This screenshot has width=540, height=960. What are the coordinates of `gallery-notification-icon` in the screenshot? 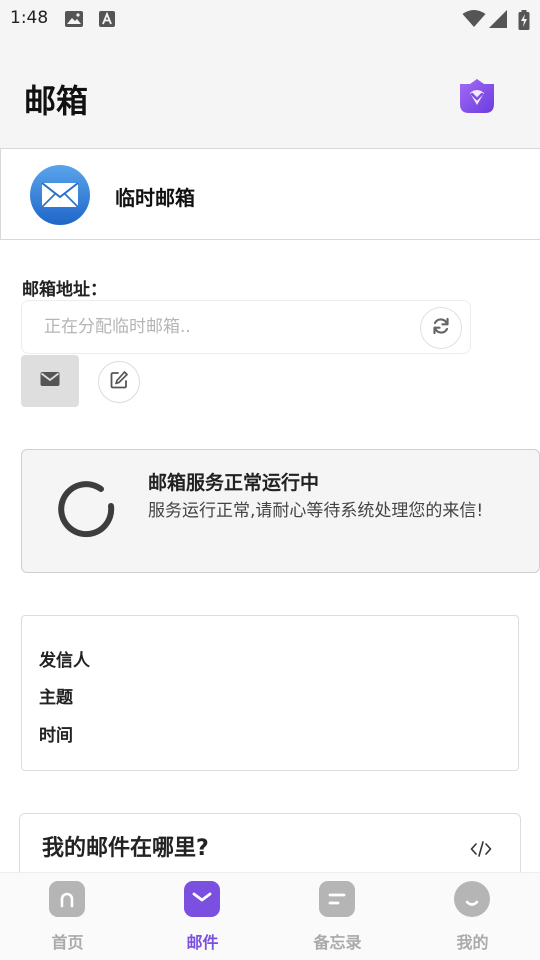 It's located at (74, 21).